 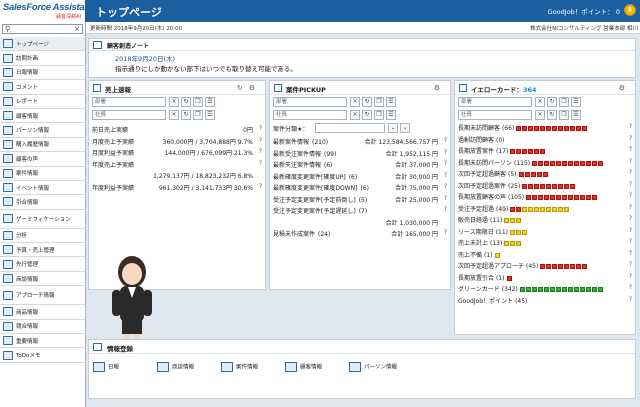 What do you see at coordinates (42, 145) in the screenshot?
I see `sidebar-item: 購入履歴情報` at bounding box center [42, 145].